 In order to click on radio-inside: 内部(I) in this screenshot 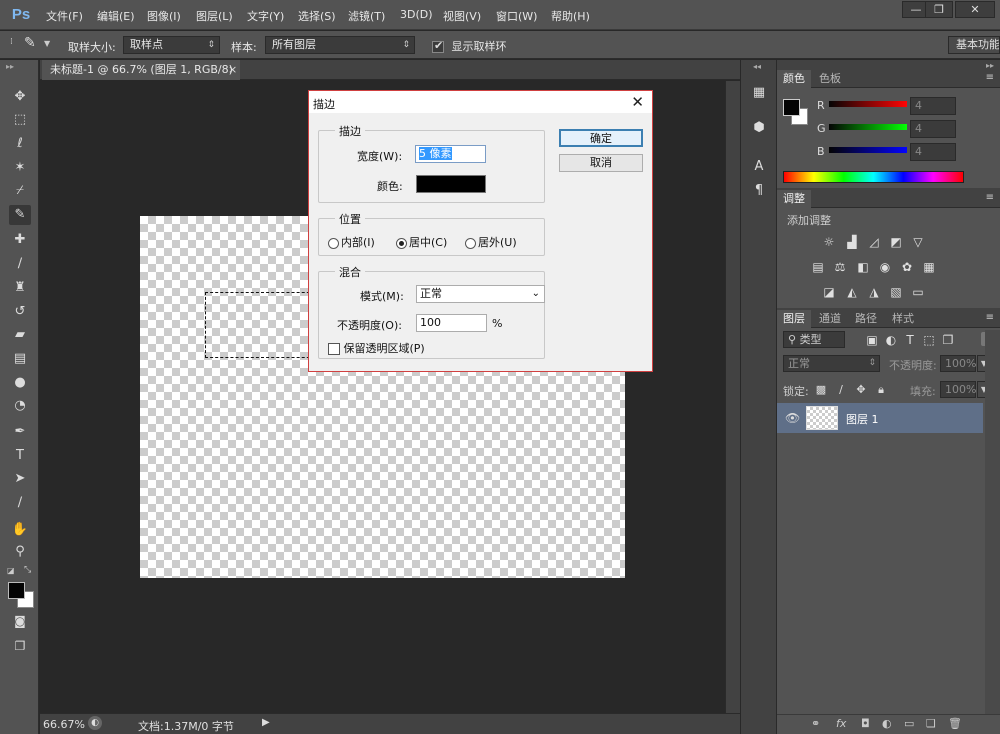, I will do `click(351, 242)`.